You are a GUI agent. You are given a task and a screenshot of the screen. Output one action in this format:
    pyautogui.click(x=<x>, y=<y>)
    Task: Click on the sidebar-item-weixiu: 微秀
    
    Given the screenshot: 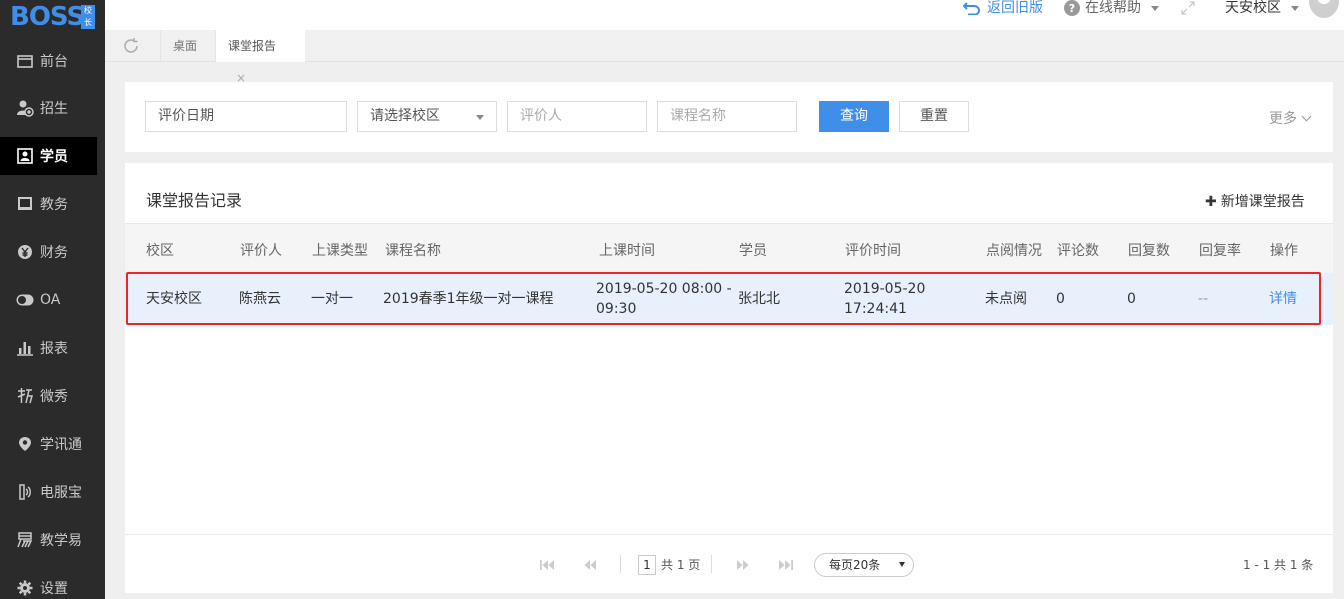 What is the action you would take?
    pyautogui.click(x=48, y=396)
    